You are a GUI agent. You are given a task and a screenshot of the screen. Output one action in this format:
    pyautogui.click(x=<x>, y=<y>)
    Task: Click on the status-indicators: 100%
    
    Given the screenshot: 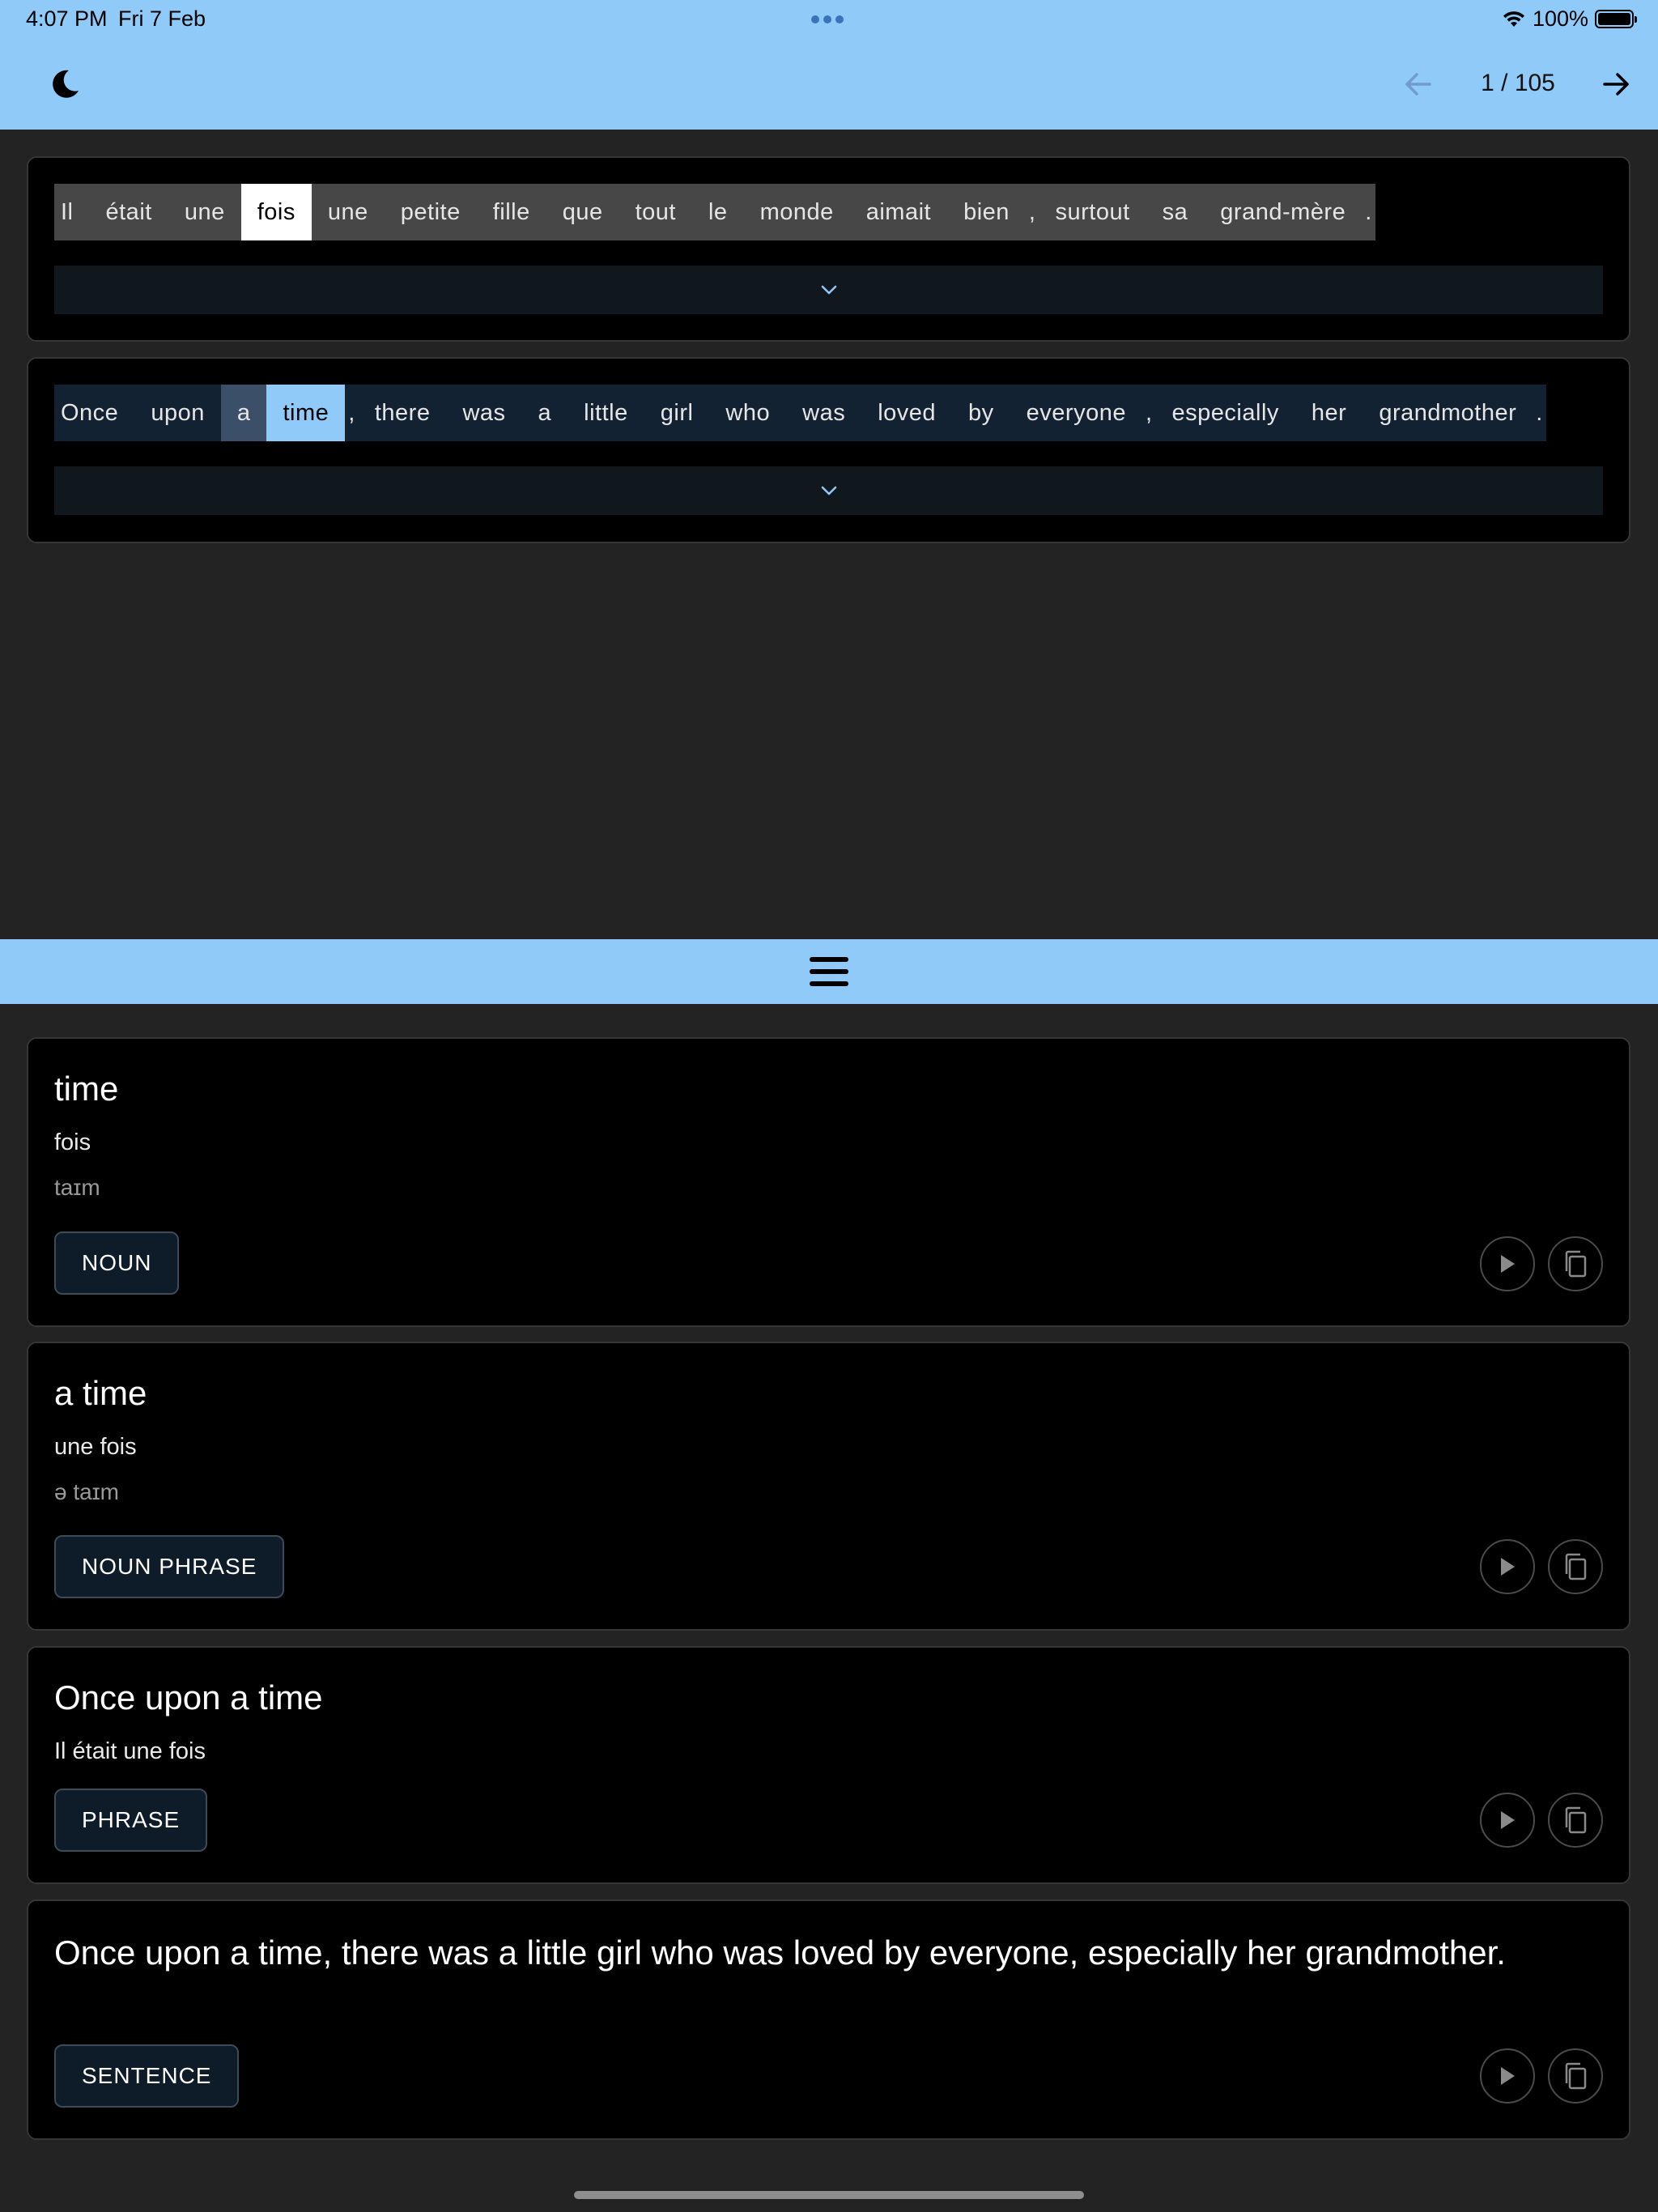 What is the action you would take?
    pyautogui.click(x=1569, y=19)
    